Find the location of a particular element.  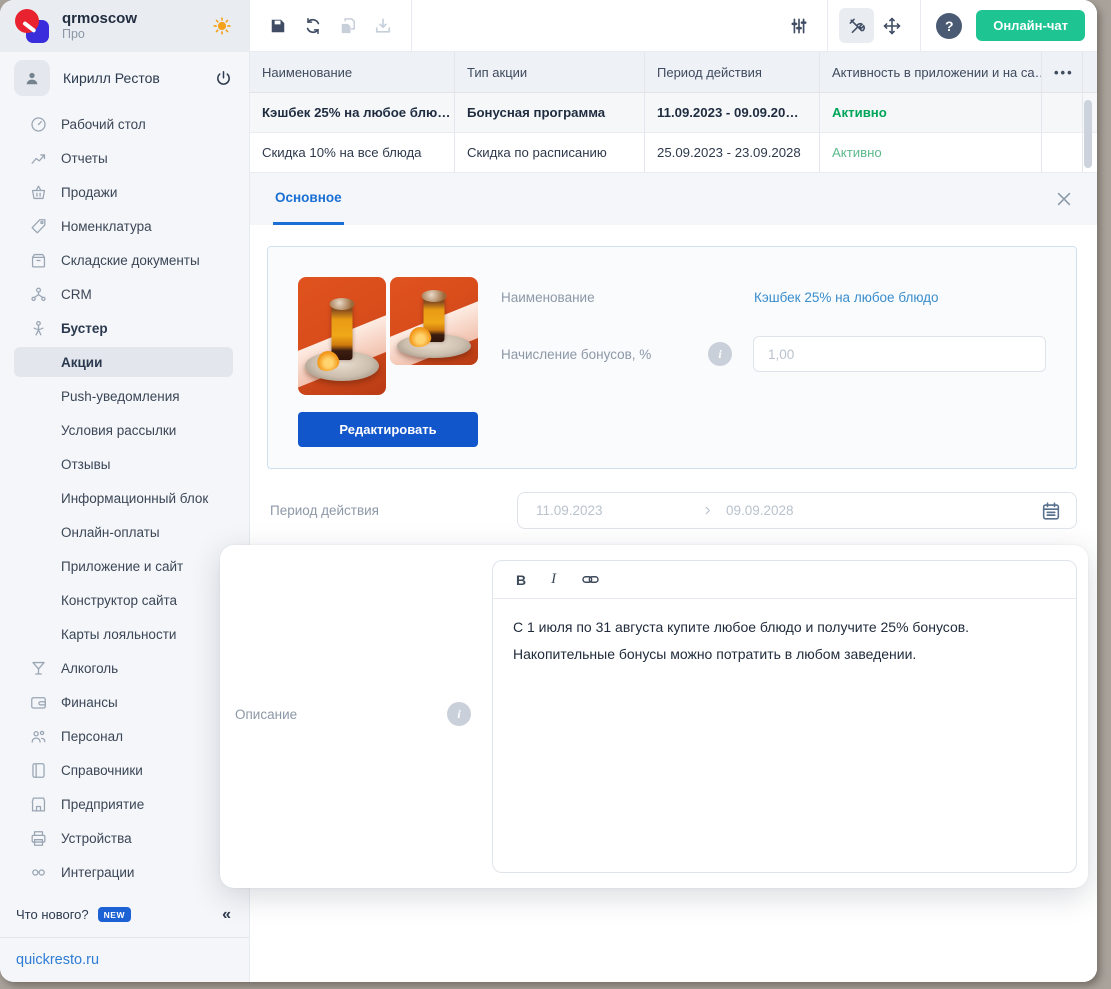

user-avatar-icon is located at coordinates (32, 78).